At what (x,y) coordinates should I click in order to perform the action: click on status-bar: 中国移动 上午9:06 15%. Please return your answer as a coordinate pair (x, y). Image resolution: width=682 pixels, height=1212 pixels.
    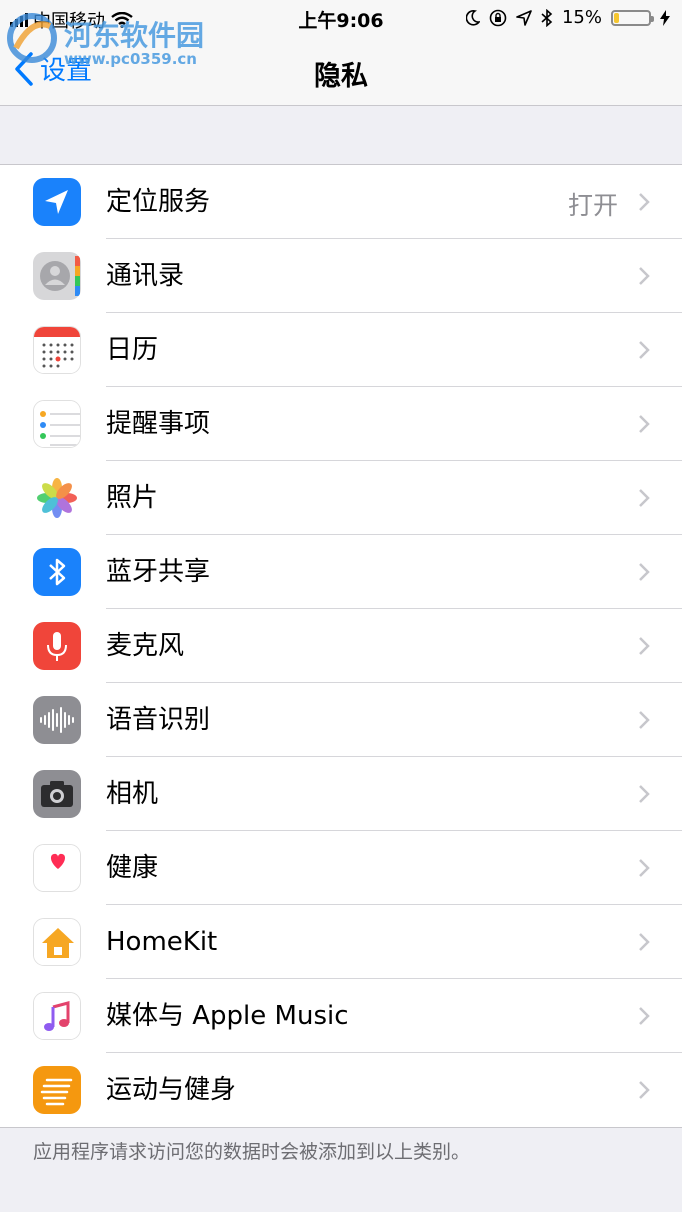
    Looking at the image, I should click on (341, 19).